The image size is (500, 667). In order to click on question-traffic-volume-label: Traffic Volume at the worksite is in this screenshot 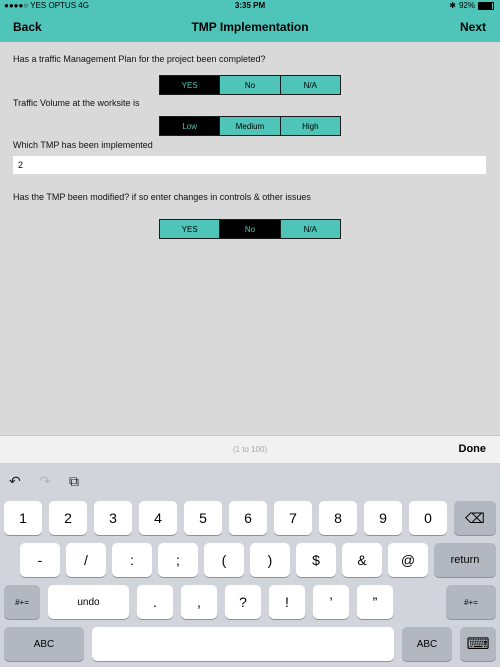, I will do `click(76, 103)`.